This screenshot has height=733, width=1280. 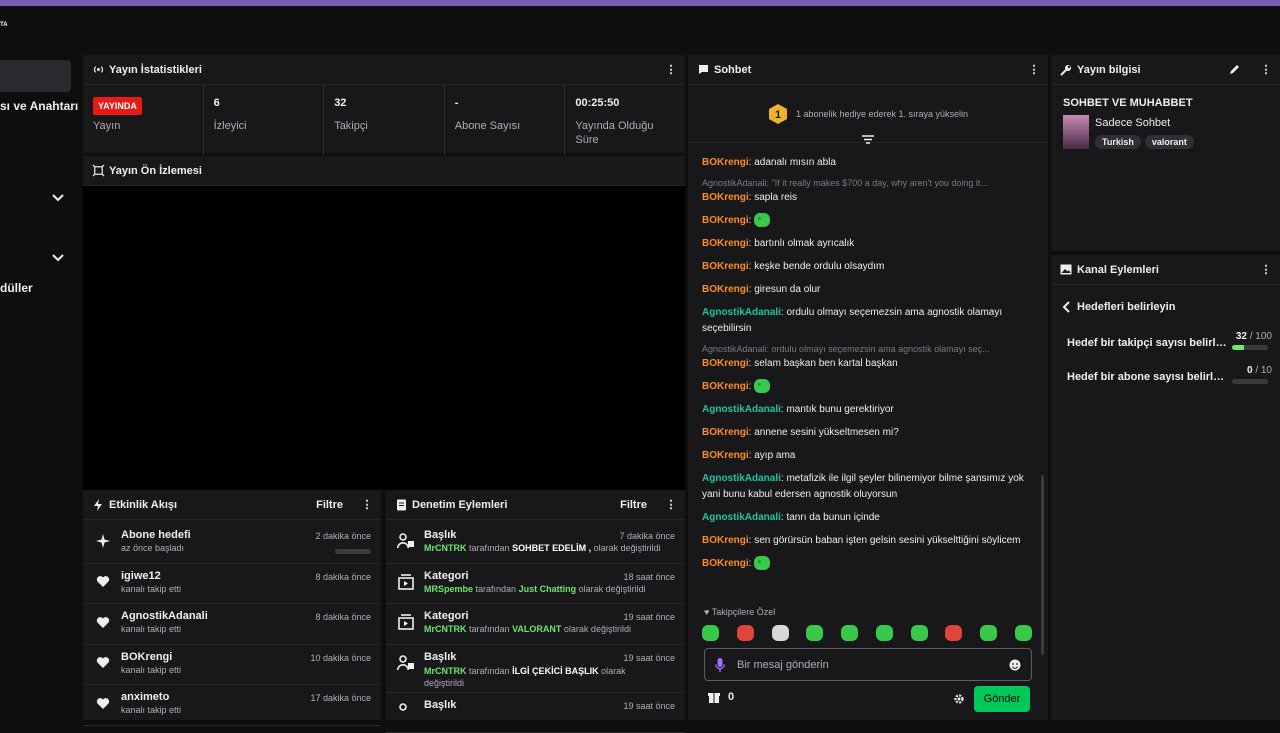 I want to click on chat-message: BOKrengi: giresun da olur, so click(x=863, y=290).